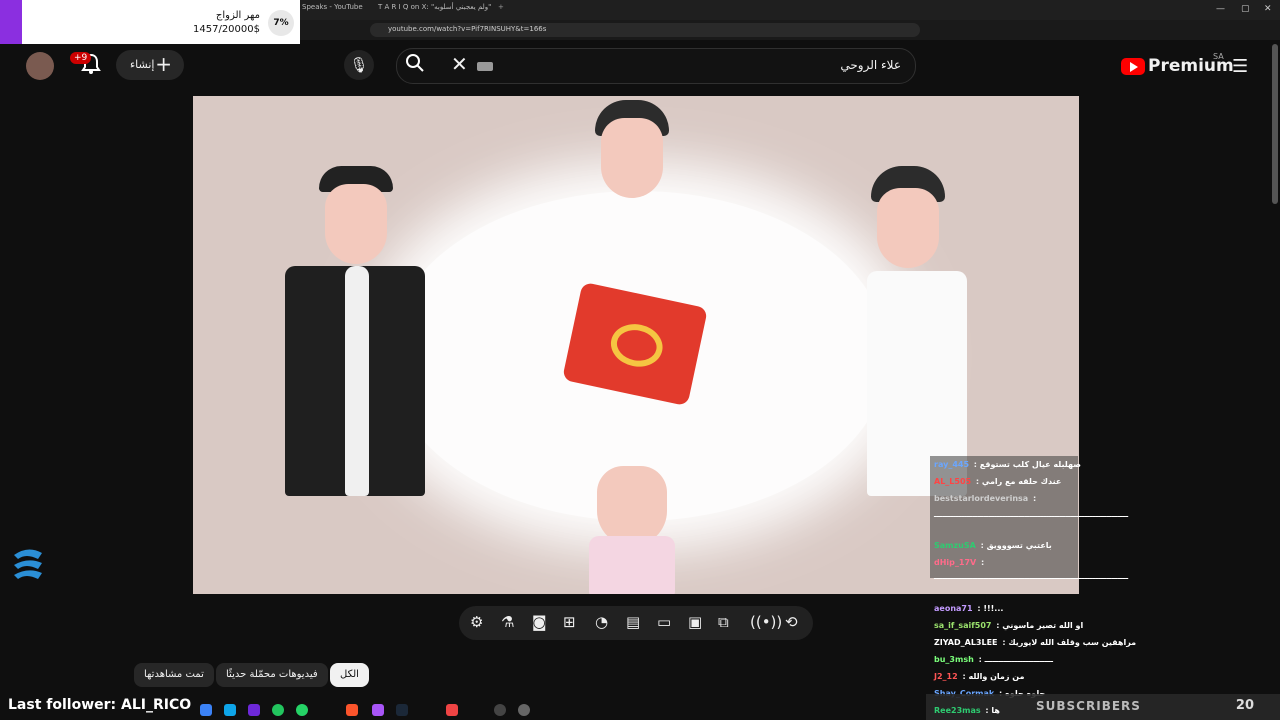 This screenshot has width=1280, height=720. I want to click on new-tab-button: +, so click(501, 7).